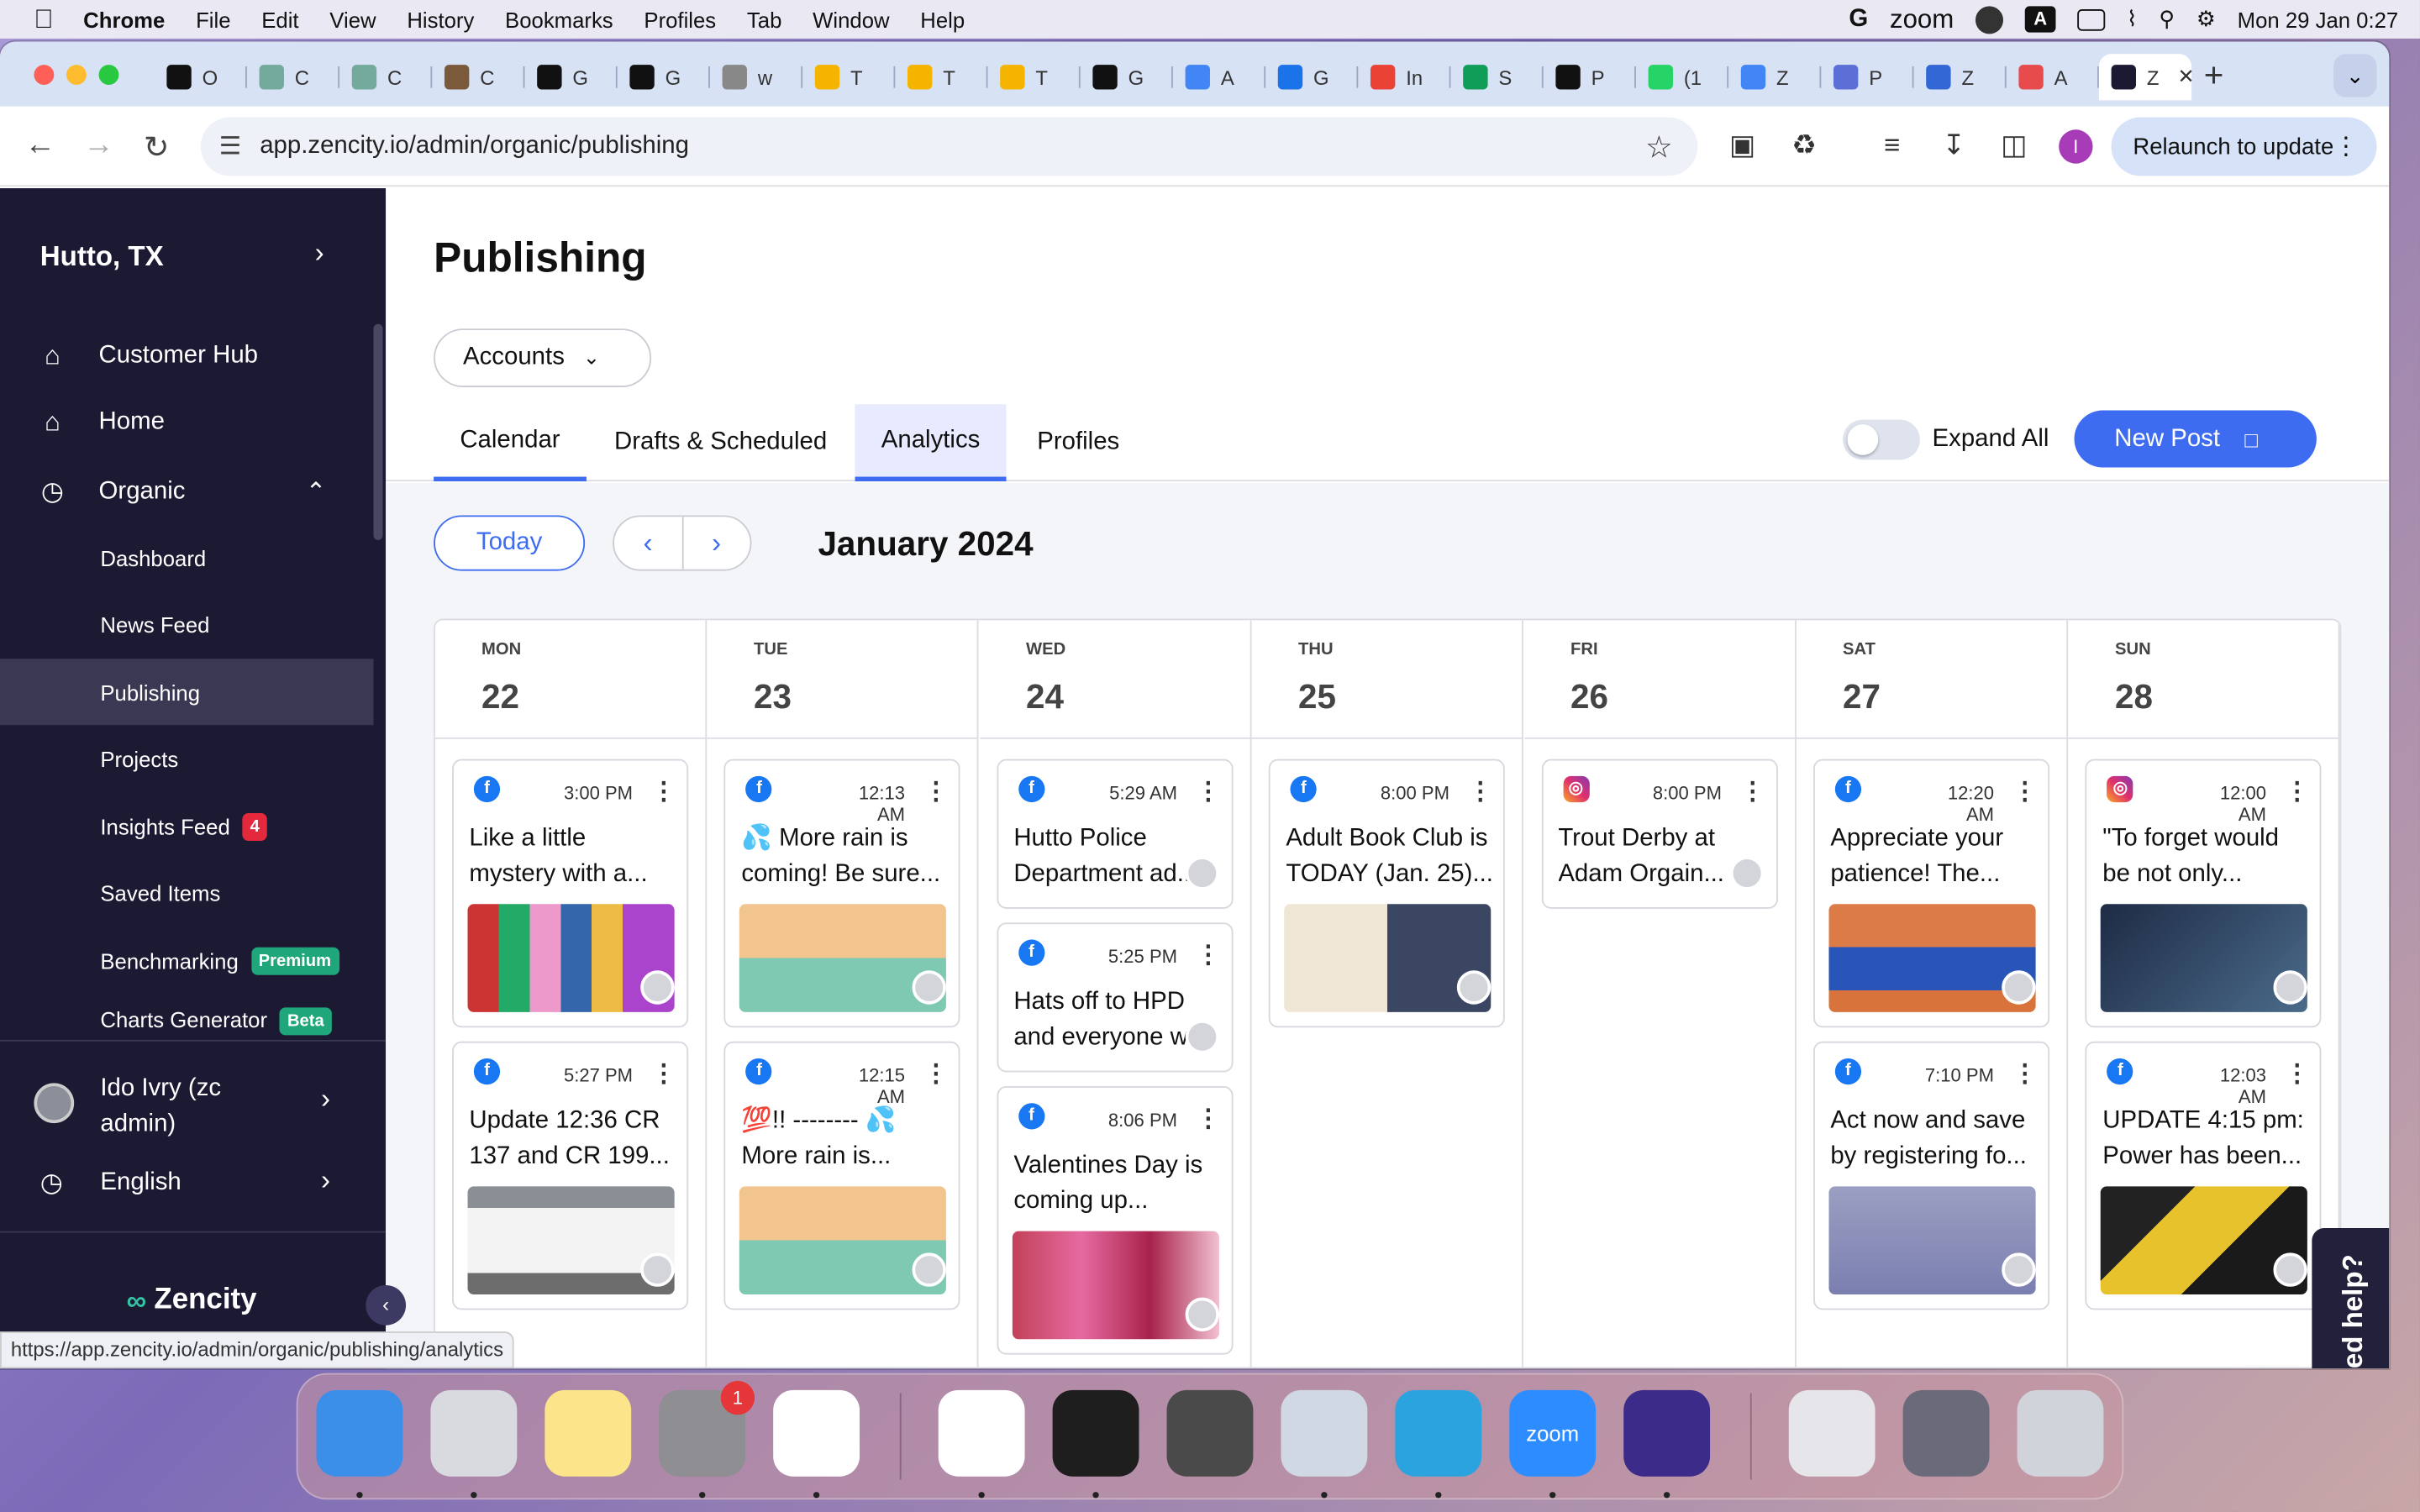 This screenshot has width=2420, height=1512. What do you see at coordinates (1989, 19) in the screenshot?
I see `notification-icon` at bounding box center [1989, 19].